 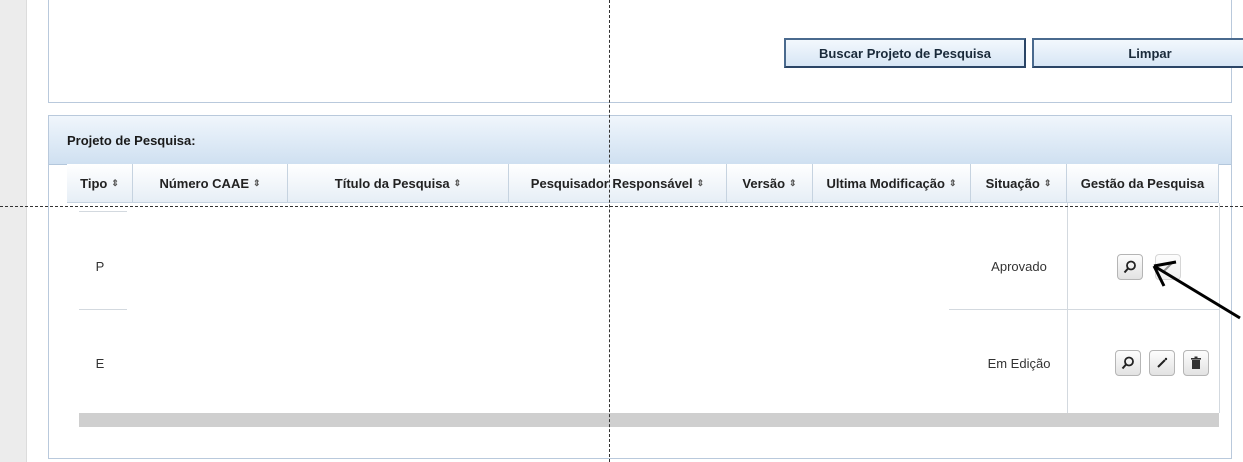 I want to click on column-header-modificacao: Ultima Modificação ⇕, so click(x=892, y=183).